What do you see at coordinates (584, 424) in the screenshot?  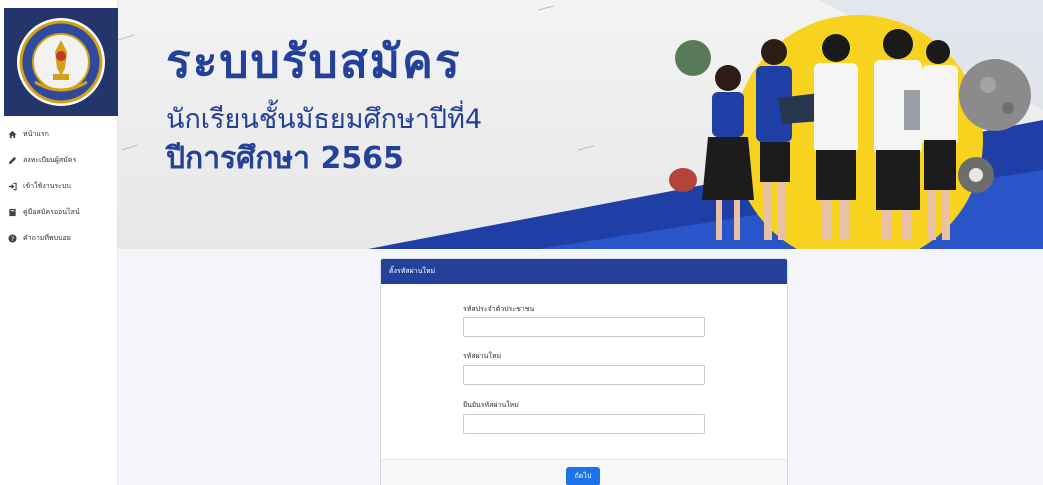 I see `confirm-password-input` at bounding box center [584, 424].